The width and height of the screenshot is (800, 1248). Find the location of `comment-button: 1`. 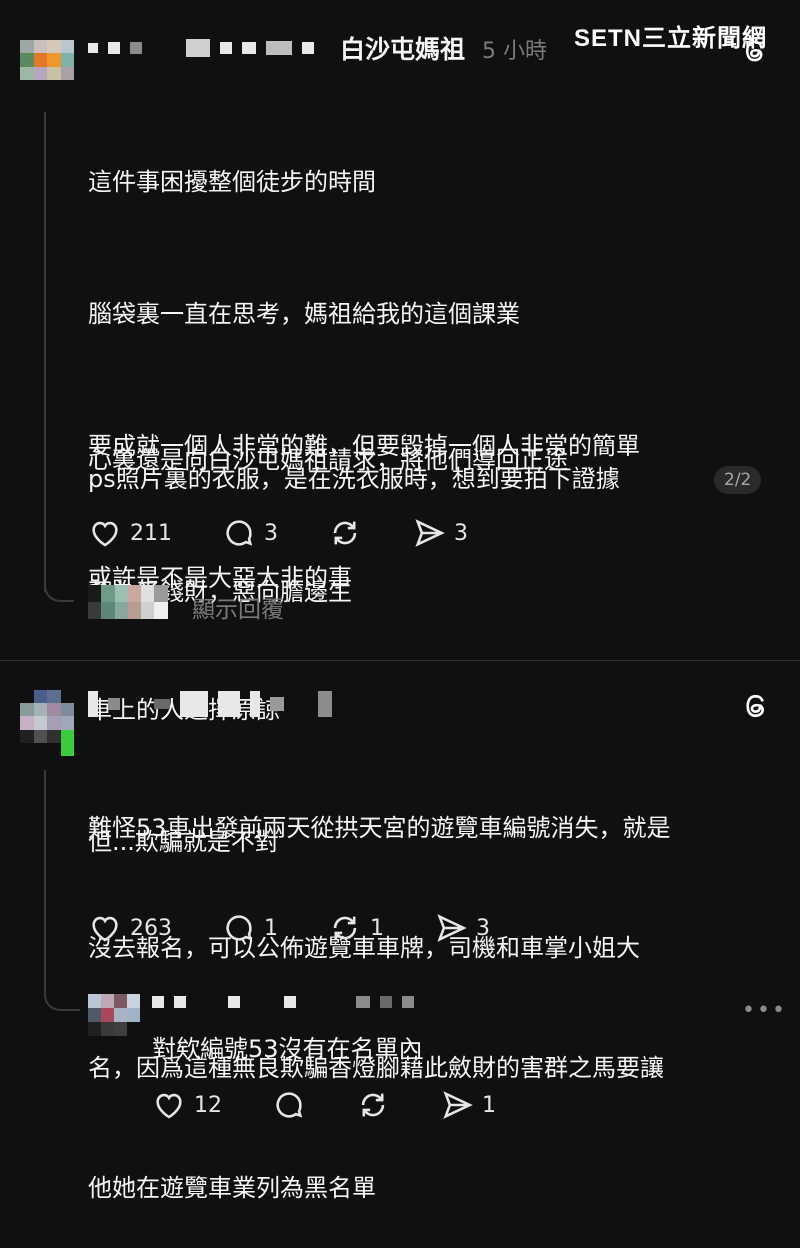

comment-button: 1 is located at coordinates (250, 928).